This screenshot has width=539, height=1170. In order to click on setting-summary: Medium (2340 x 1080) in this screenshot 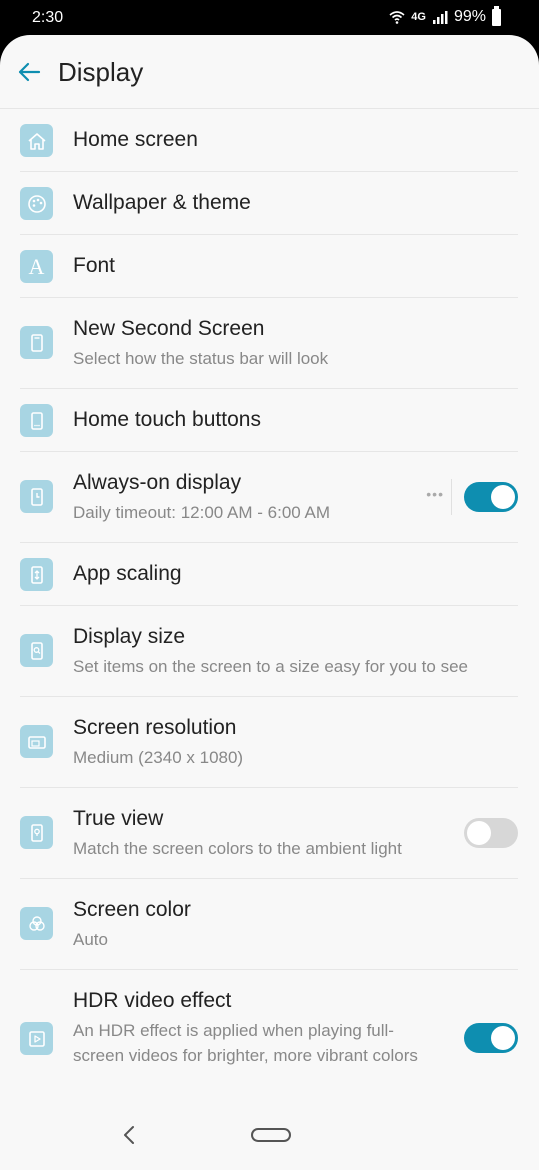, I will do `click(158, 757)`.